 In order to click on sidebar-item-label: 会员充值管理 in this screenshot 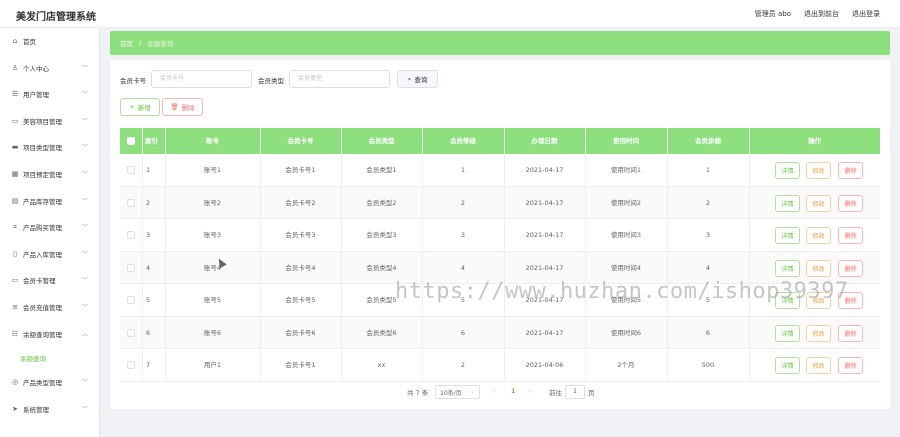, I will do `click(42, 308)`.